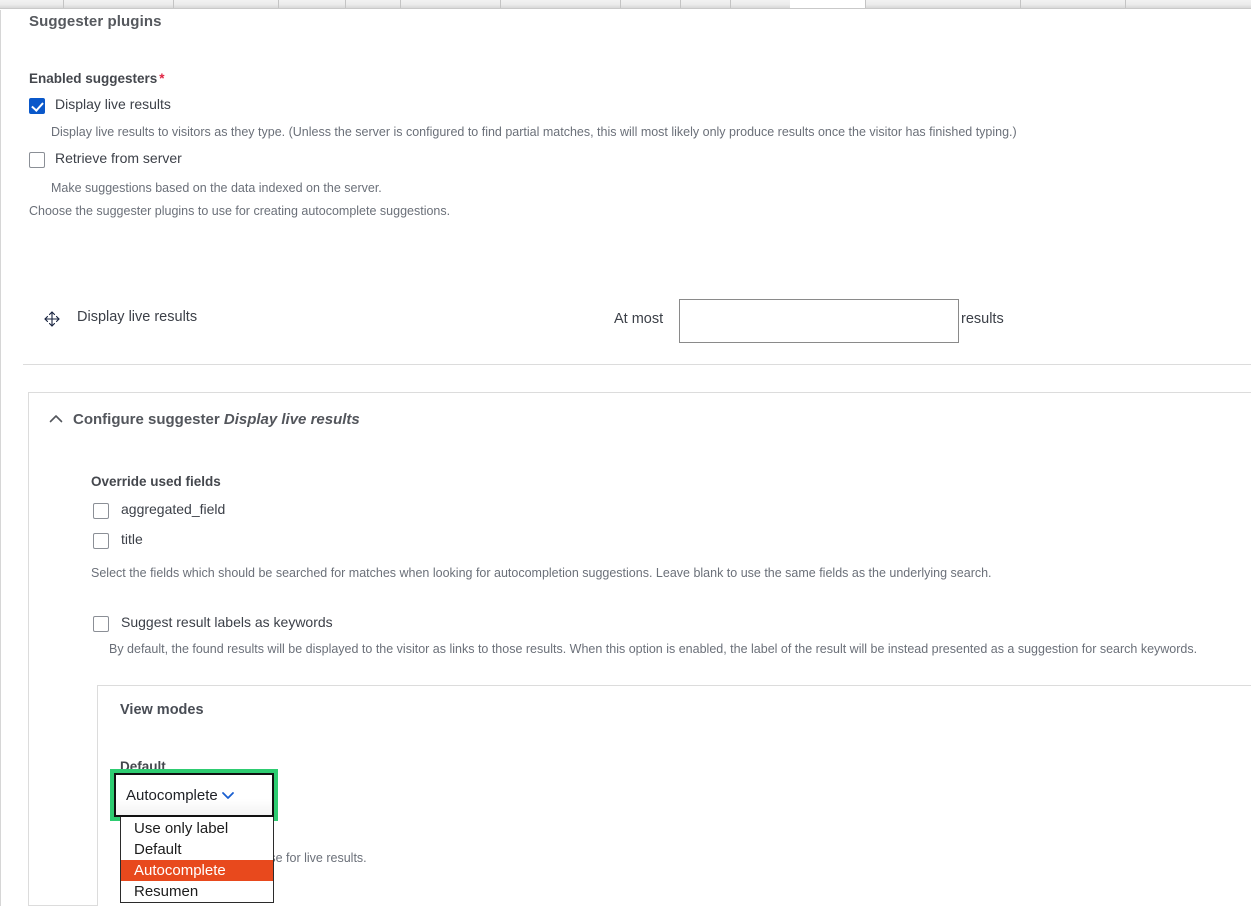  I want to click on checkbox-label-title: title, so click(132, 539).